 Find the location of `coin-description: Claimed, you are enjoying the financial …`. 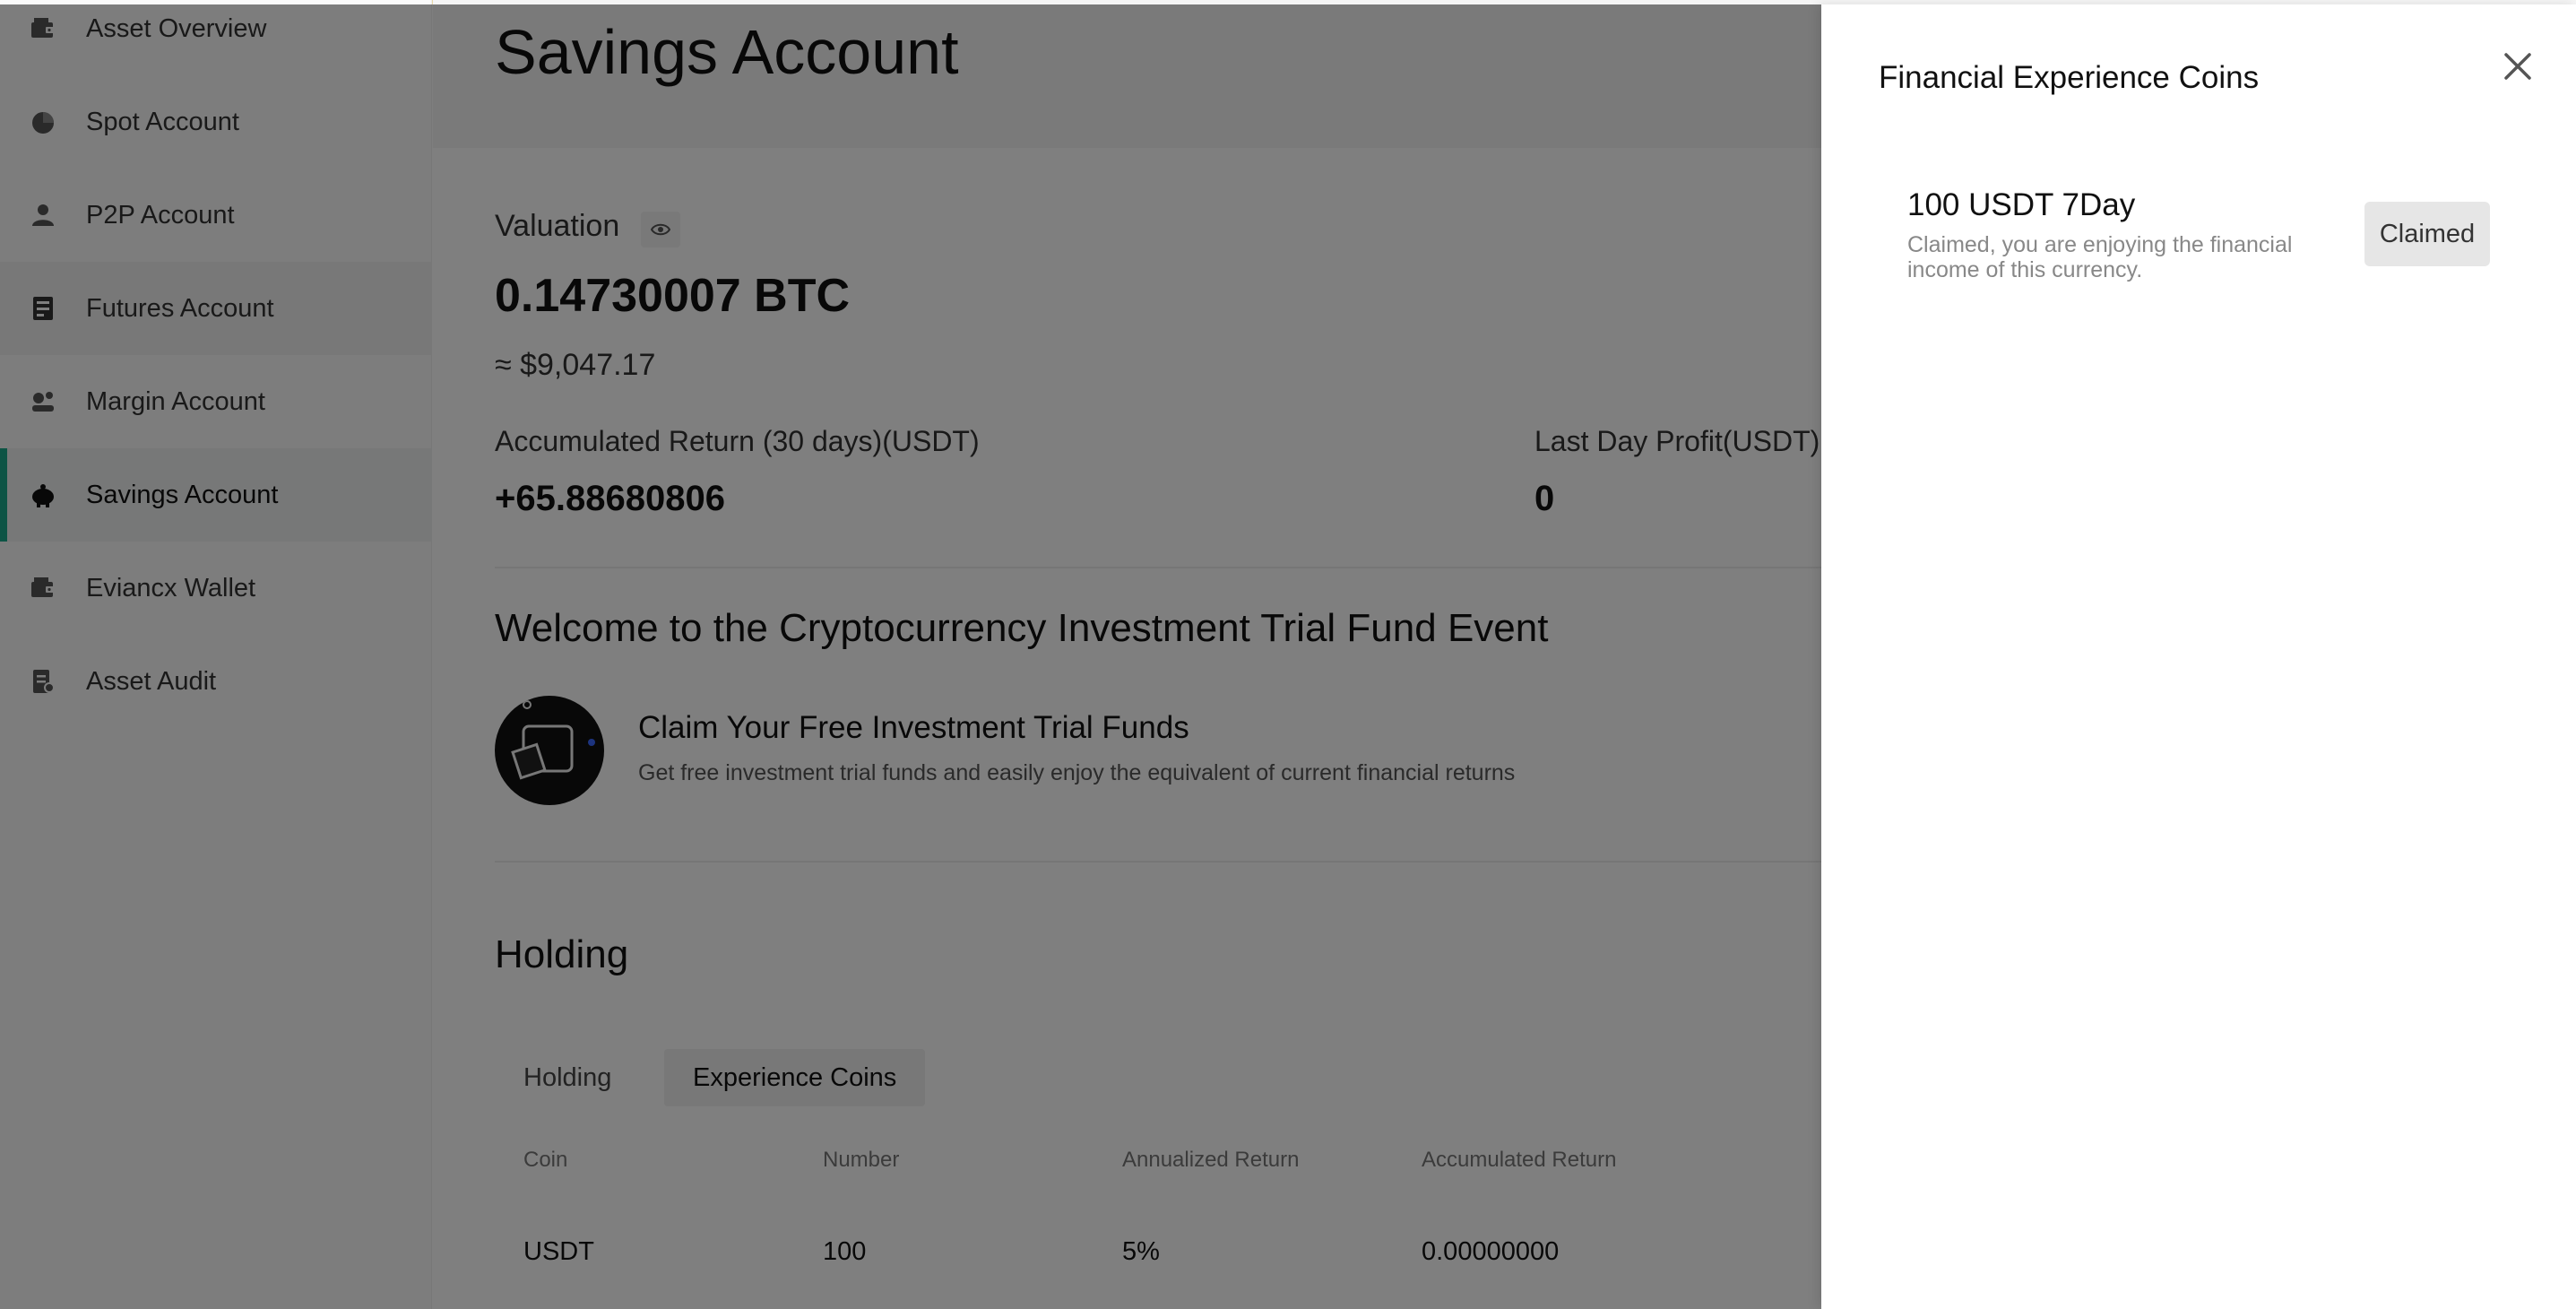

coin-description: Claimed, you are enjoying the financial … is located at coordinates (2100, 257).